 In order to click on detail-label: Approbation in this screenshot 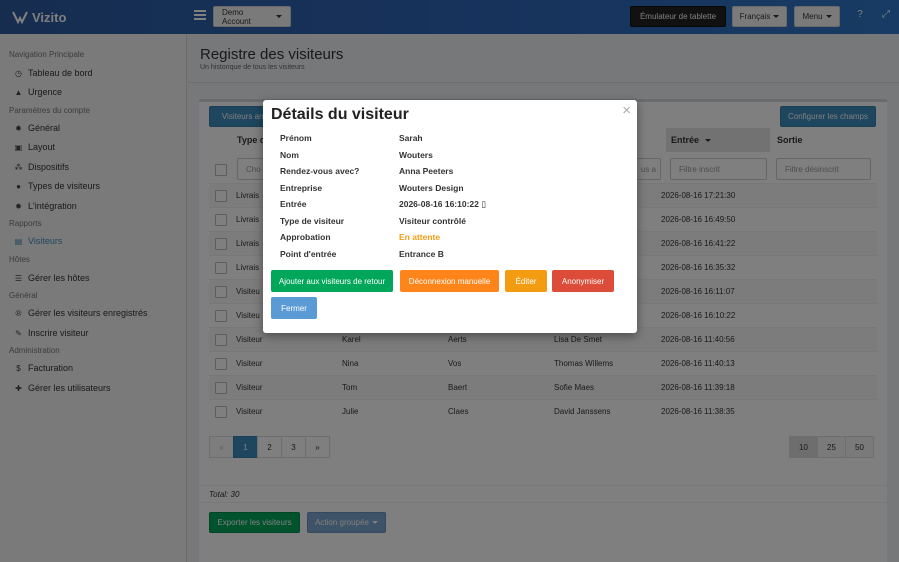, I will do `click(305, 237)`.